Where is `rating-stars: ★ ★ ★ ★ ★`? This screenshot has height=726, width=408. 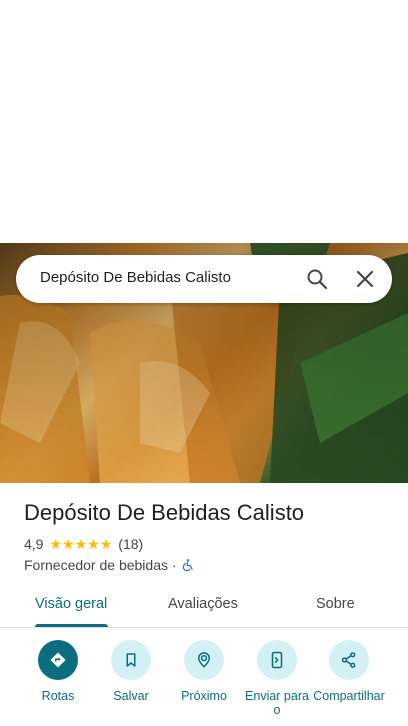 rating-stars: ★ ★ ★ ★ ★ is located at coordinates (80, 544).